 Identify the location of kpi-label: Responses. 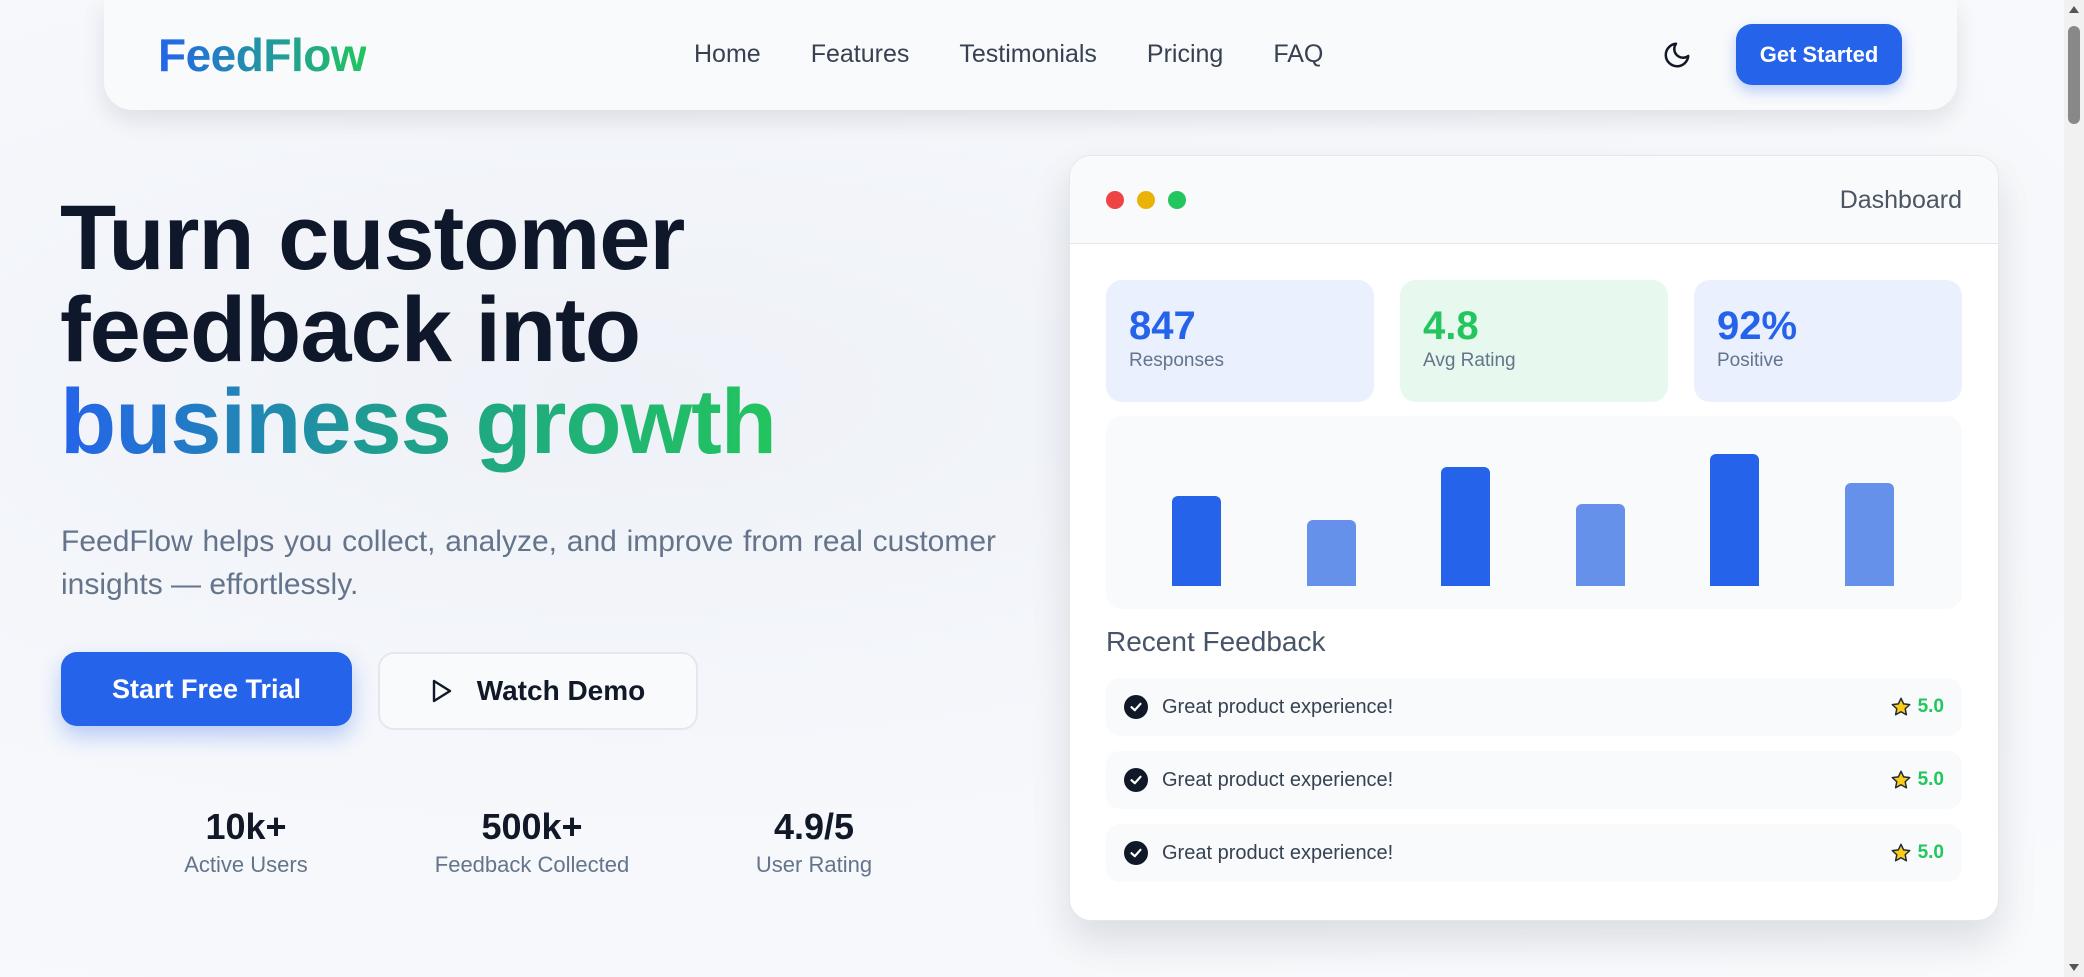
(1177, 360).